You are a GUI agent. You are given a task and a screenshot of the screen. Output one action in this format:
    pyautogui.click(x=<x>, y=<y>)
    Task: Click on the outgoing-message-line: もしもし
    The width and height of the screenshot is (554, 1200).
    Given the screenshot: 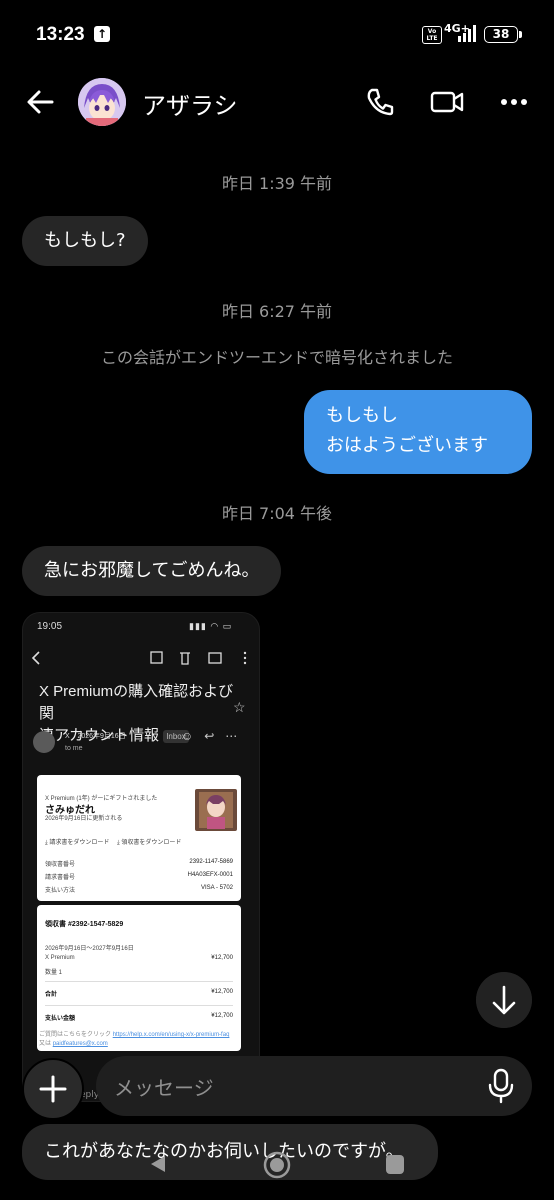 What is the action you would take?
    pyautogui.click(x=362, y=415)
    